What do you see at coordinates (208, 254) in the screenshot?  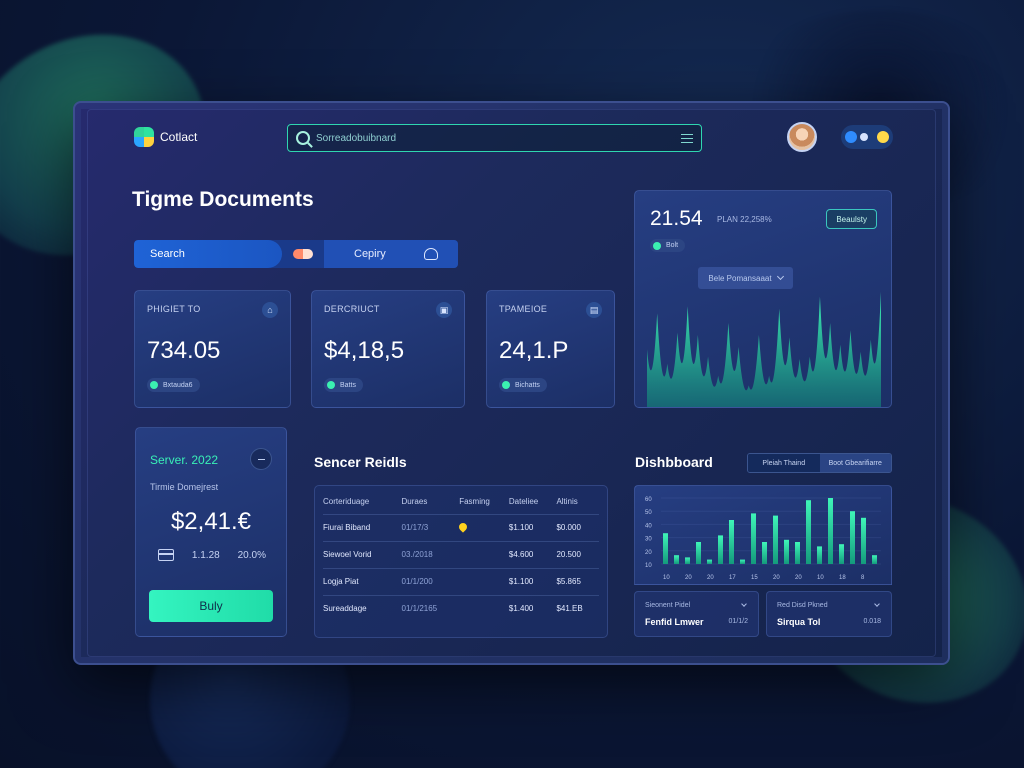 I see `tab-search: Search` at bounding box center [208, 254].